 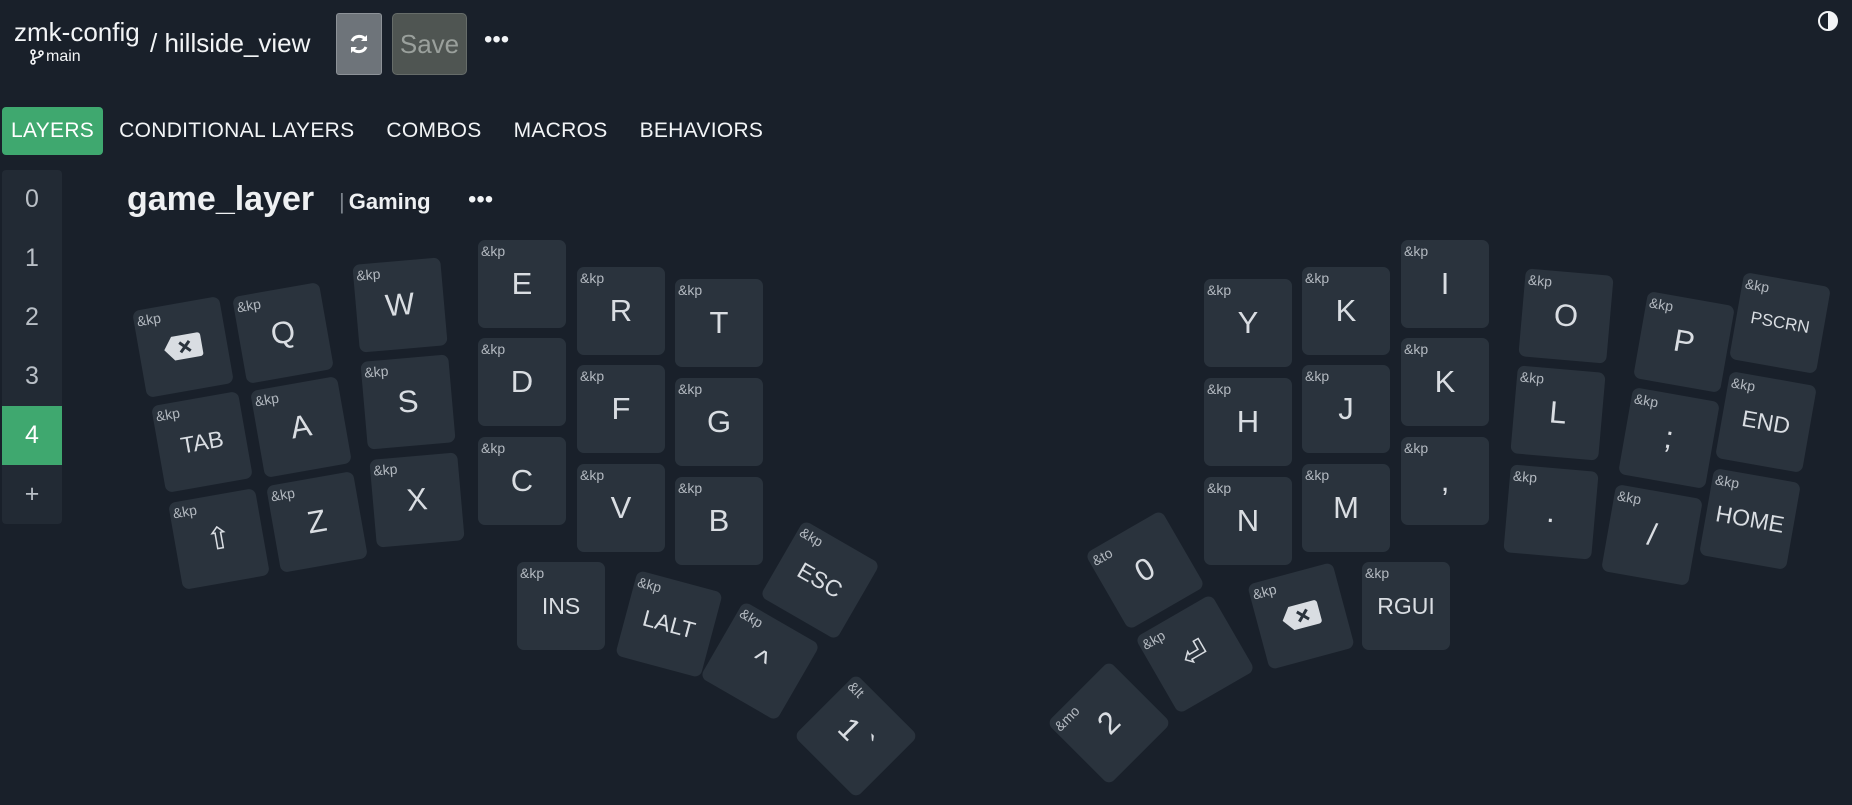 I want to click on key-p: &kp P, so click(x=1684, y=342).